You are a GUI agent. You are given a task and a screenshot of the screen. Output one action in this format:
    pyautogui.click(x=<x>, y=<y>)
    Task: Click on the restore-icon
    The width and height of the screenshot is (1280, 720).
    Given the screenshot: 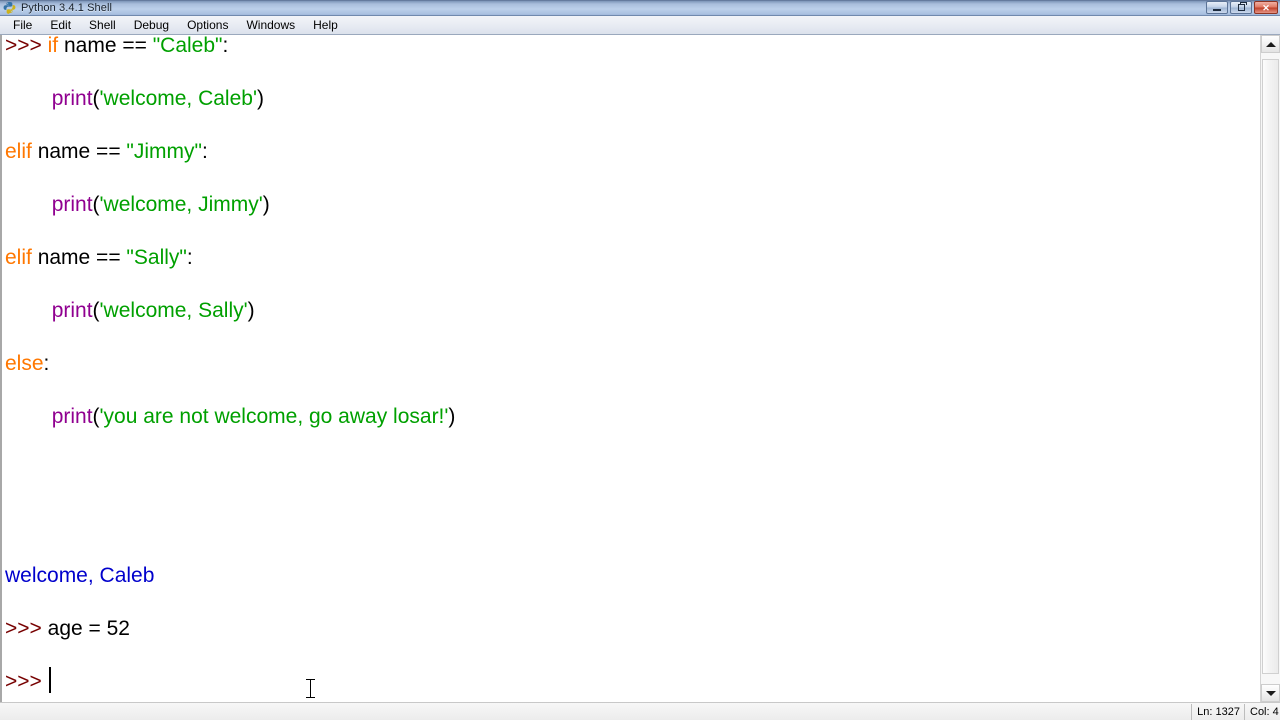 What is the action you would take?
    pyautogui.click(x=1242, y=6)
    